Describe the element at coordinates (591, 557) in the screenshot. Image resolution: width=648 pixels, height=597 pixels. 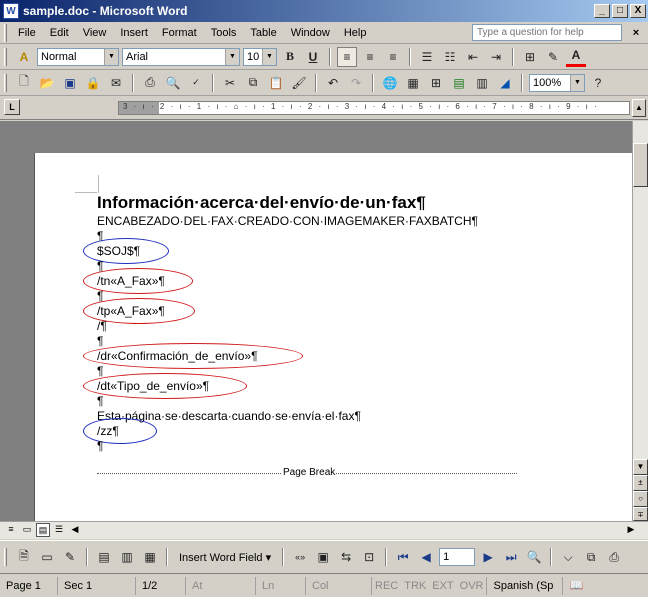
I see `merge-to-new-document-icon: ⧉` at that location.